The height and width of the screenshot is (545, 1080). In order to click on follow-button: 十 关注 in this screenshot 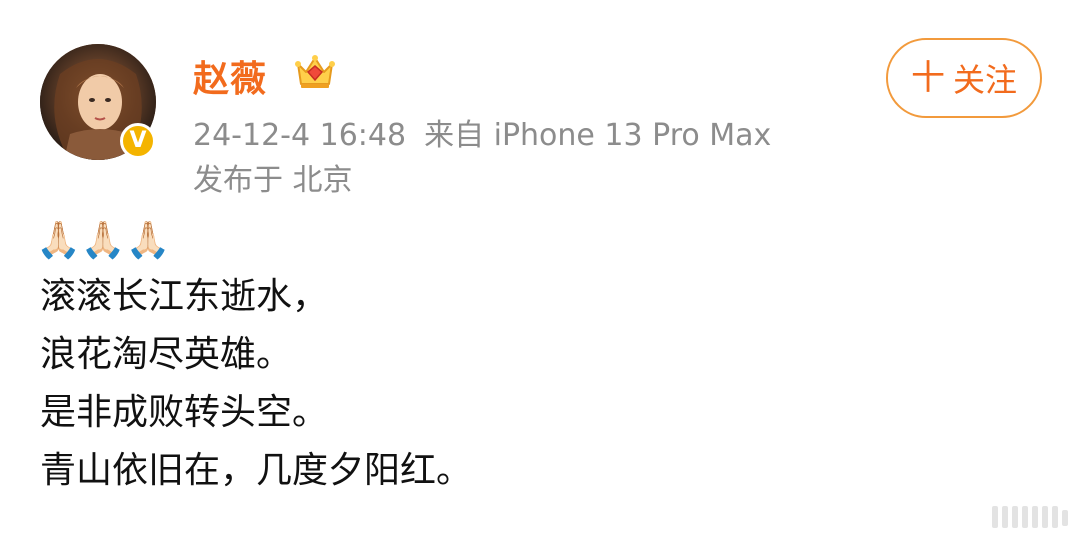, I will do `click(964, 78)`.